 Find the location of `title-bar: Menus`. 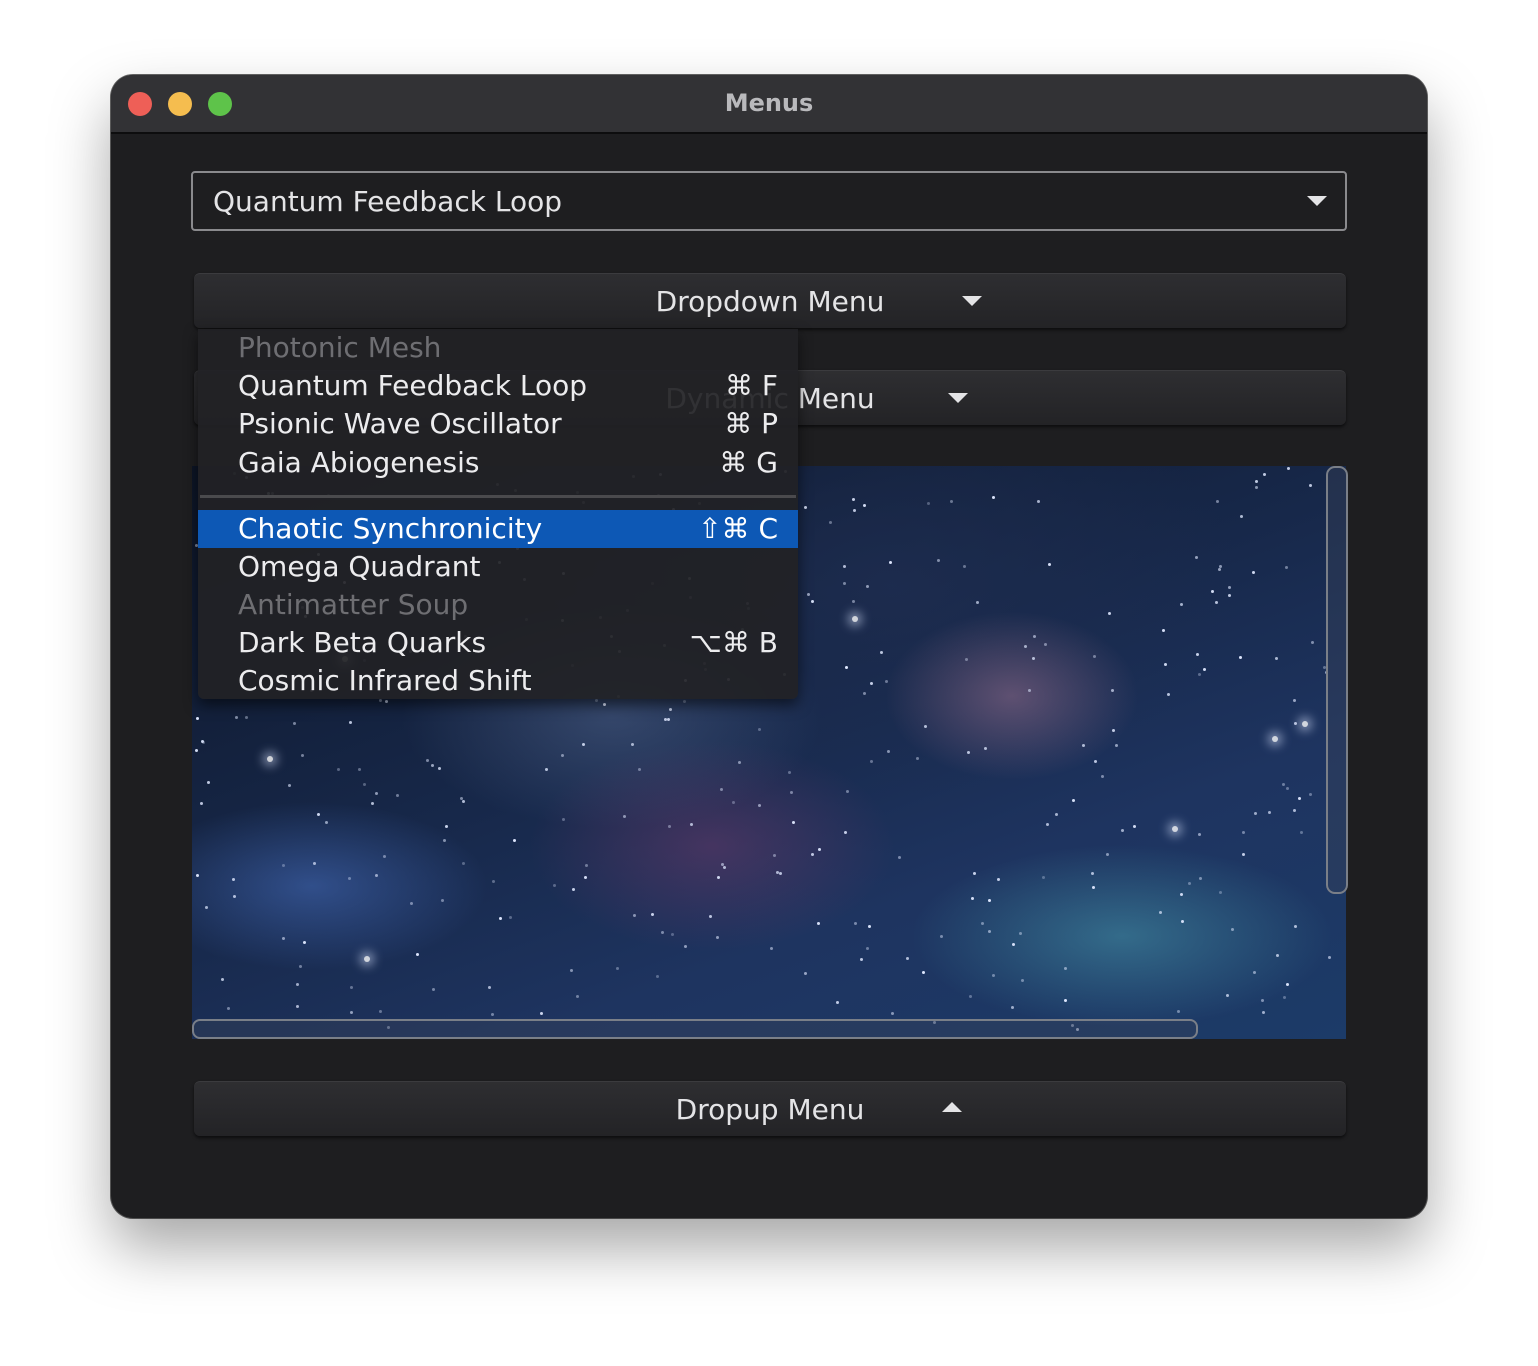

title-bar: Menus is located at coordinates (769, 104).